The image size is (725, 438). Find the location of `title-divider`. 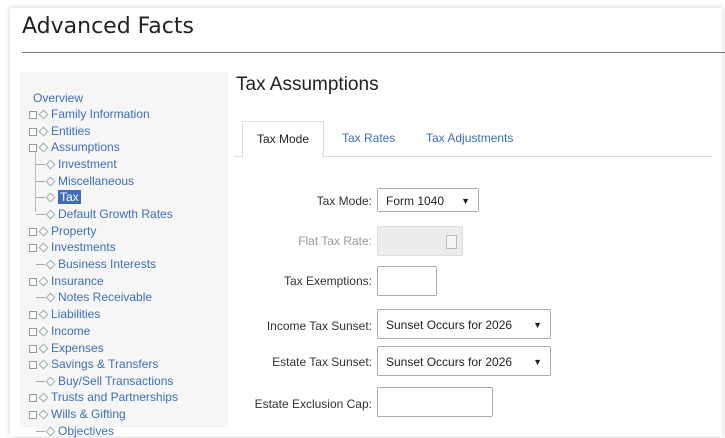

title-divider is located at coordinates (373, 52).